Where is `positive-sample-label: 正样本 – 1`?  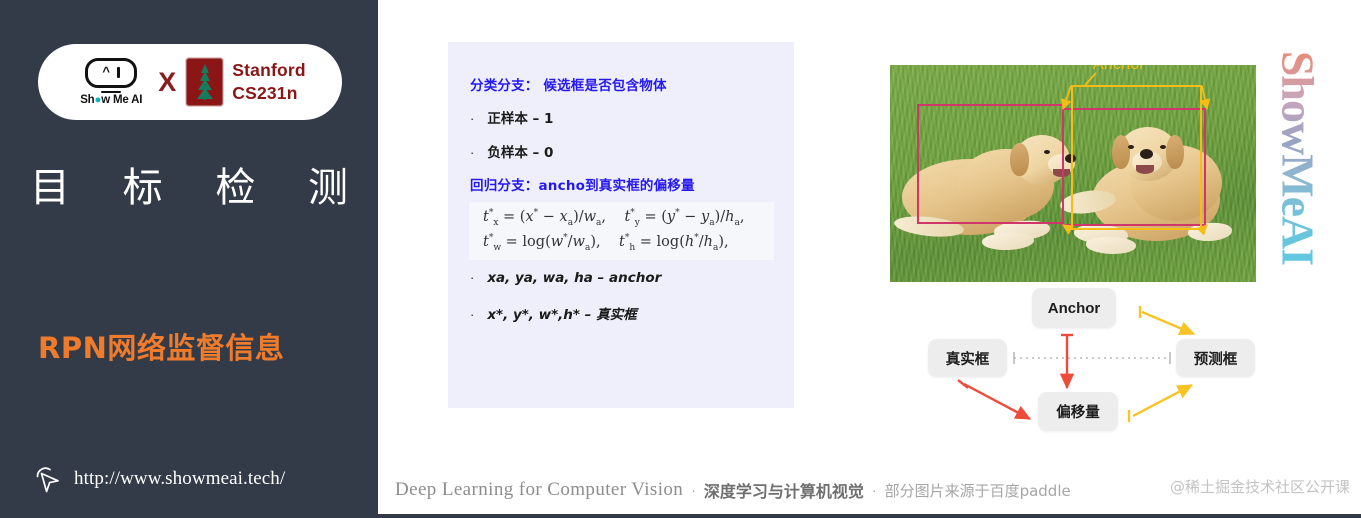
positive-sample-label: 正样本 – 1 is located at coordinates (520, 119).